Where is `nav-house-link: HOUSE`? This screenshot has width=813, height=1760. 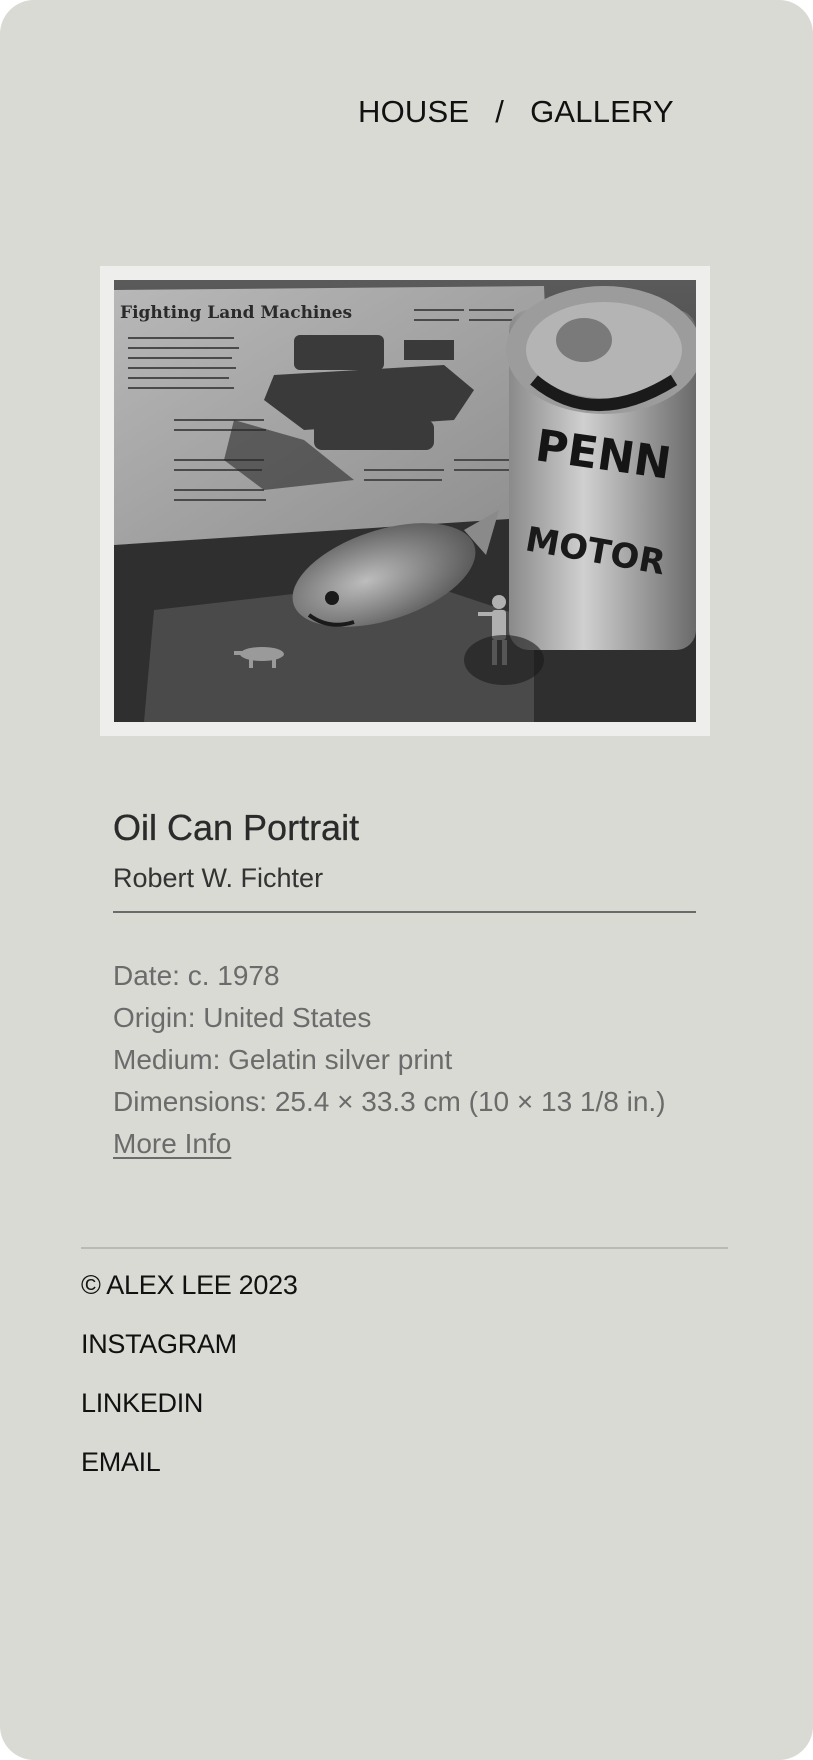
nav-house-link: HOUSE is located at coordinates (413, 112).